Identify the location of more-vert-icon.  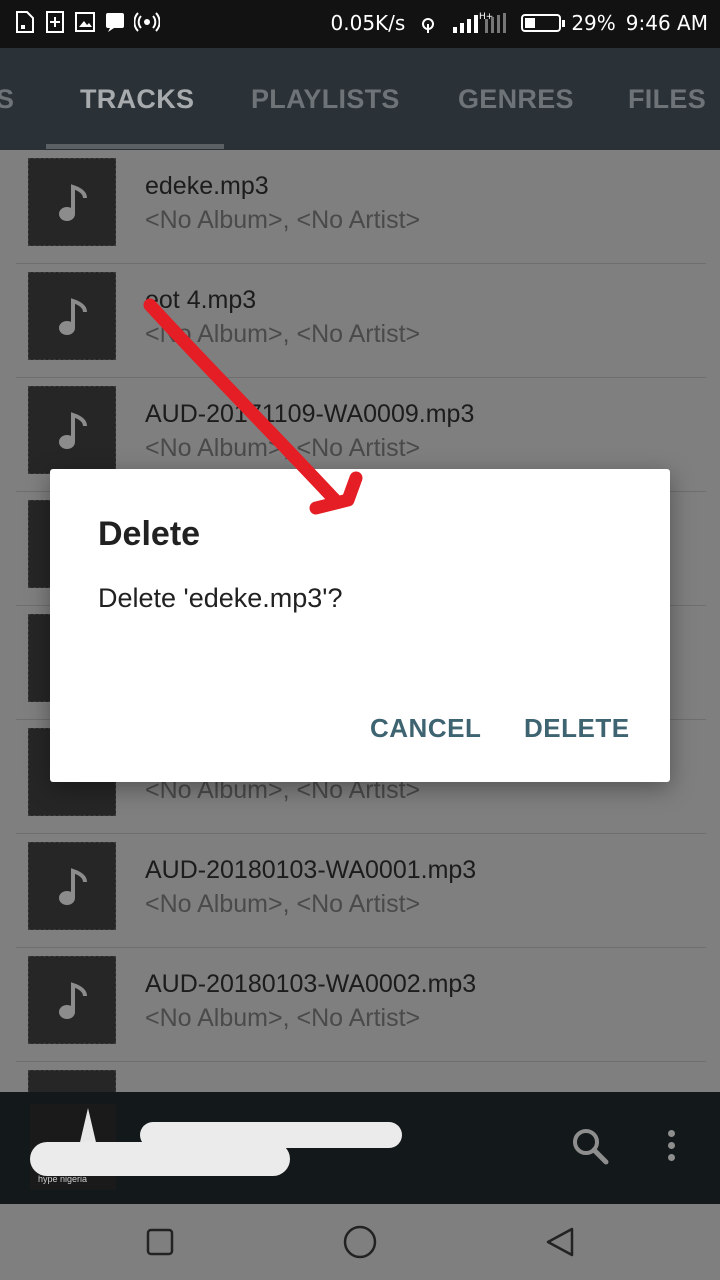
(671, 1148).